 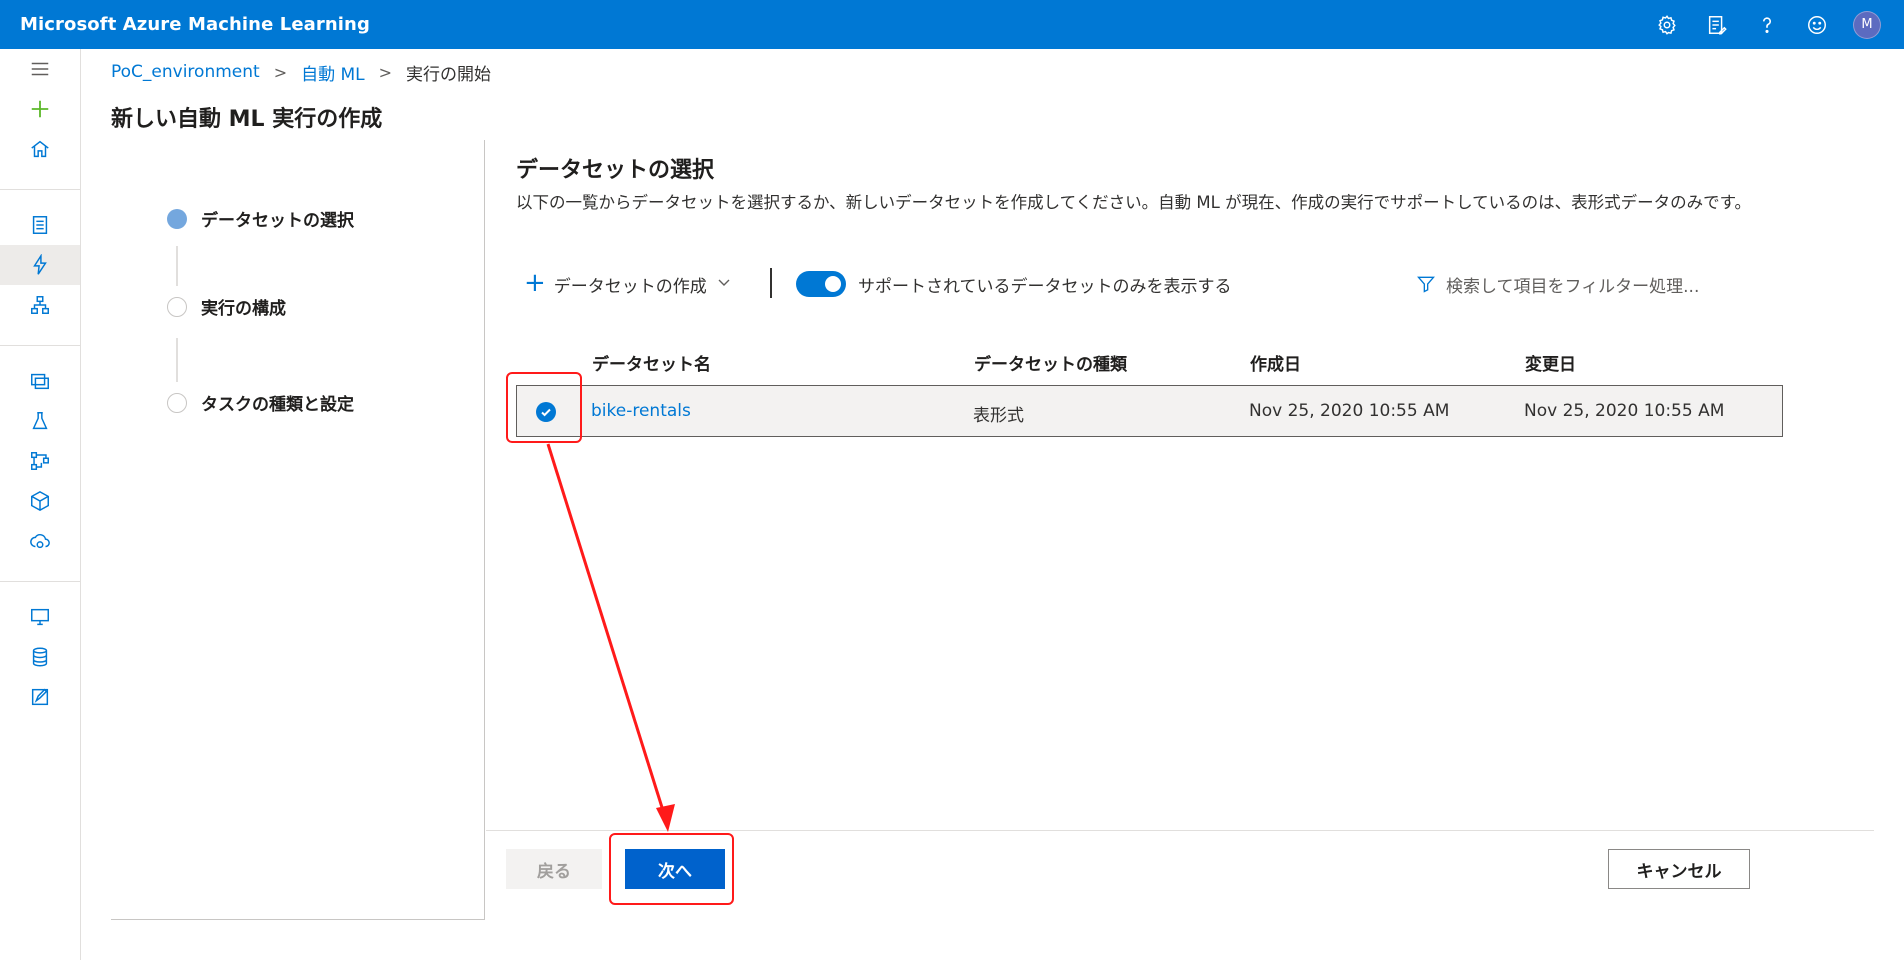 What do you see at coordinates (1275, 362) in the screenshot?
I see `column-header-created: 作成日` at bounding box center [1275, 362].